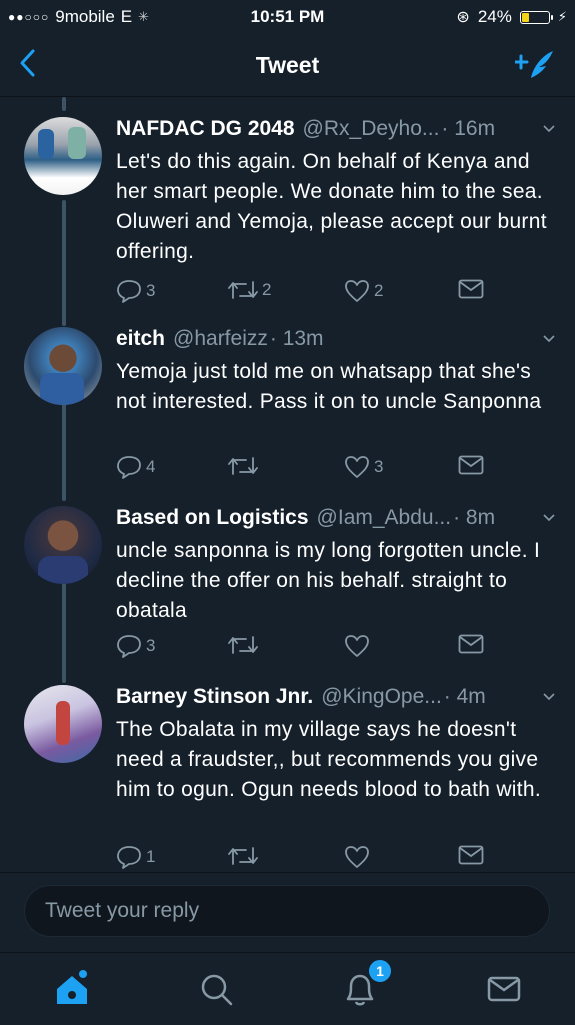  I want to click on author-name: eitch, so click(140, 339).